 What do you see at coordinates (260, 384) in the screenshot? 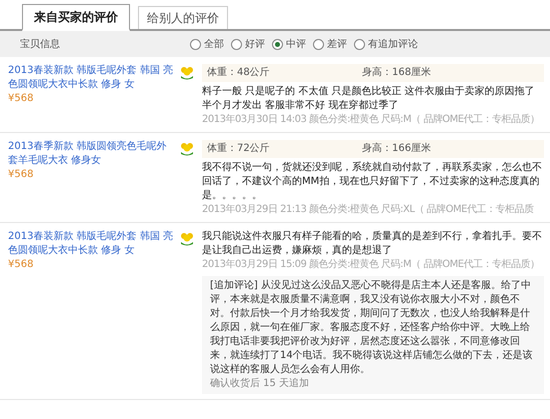
I see `followup-note: 确认收货后 15 天追加` at bounding box center [260, 384].